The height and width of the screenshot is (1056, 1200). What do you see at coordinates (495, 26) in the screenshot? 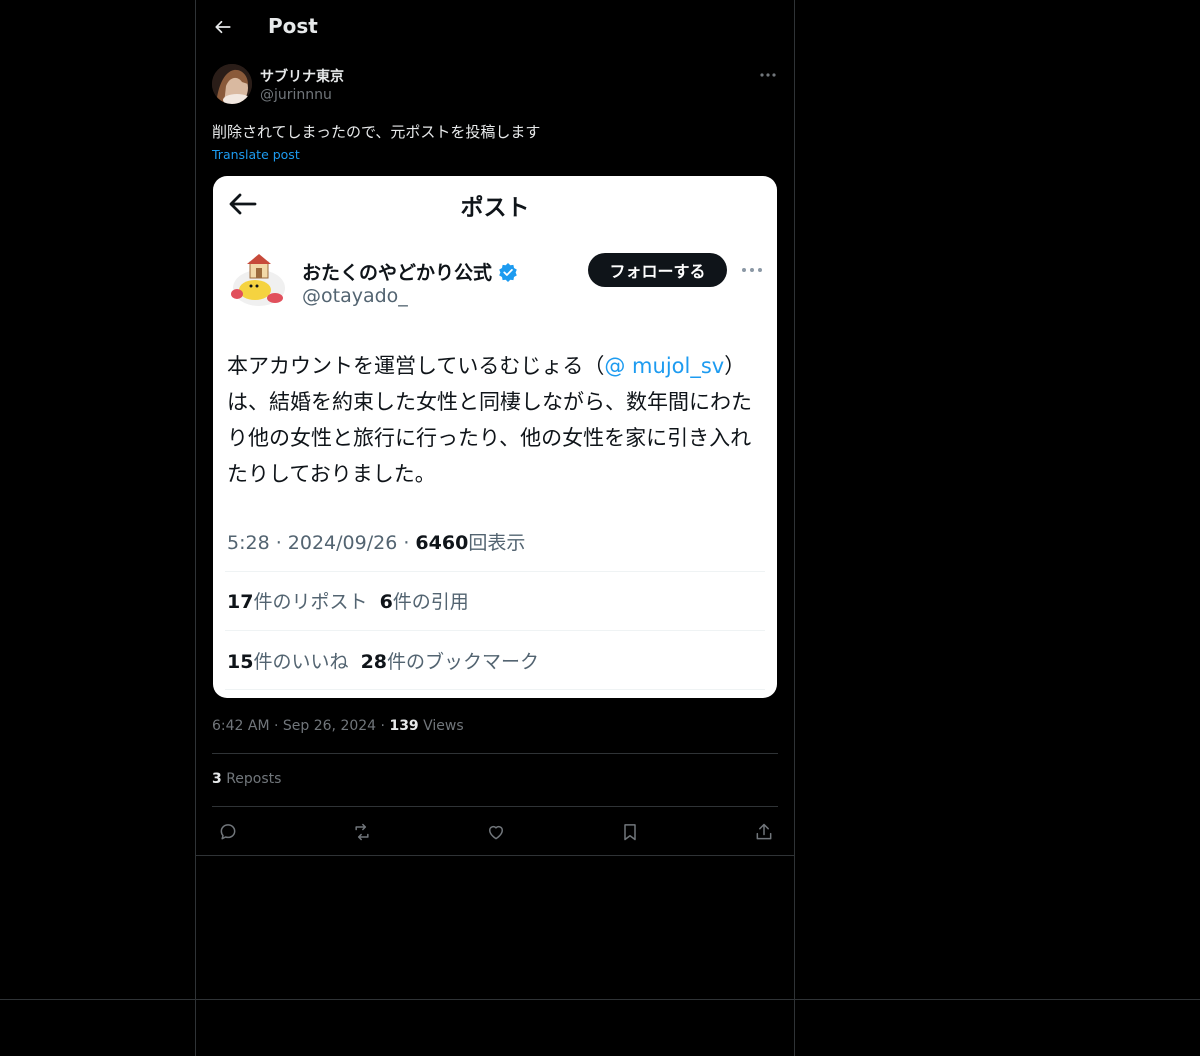
I see `post-header: Post` at bounding box center [495, 26].